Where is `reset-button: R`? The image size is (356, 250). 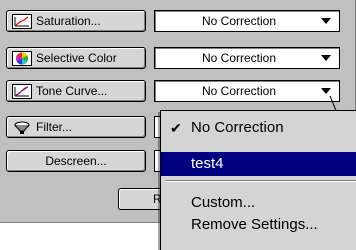 reset-button: R is located at coordinates (140, 199).